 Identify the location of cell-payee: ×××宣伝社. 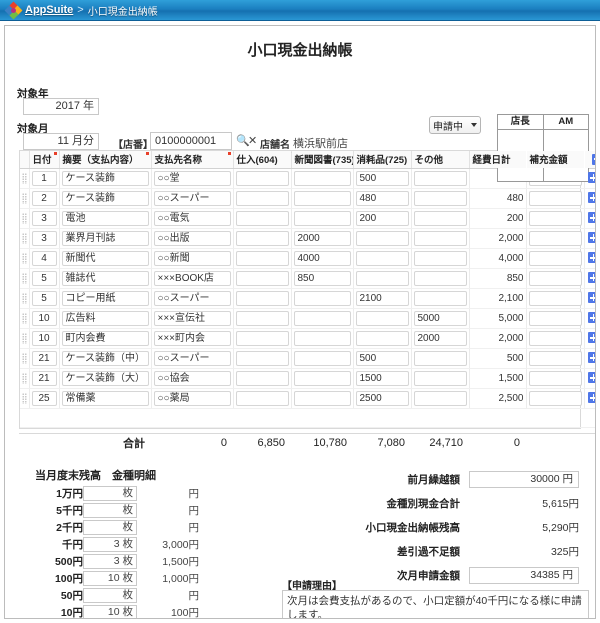
(192, 318).